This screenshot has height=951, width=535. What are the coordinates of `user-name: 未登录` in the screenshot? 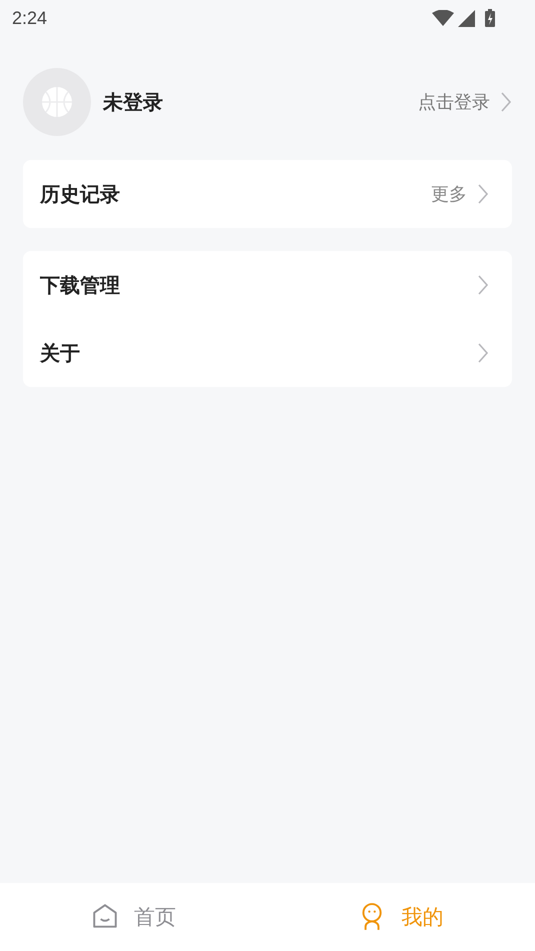 It's located at (133, 102).